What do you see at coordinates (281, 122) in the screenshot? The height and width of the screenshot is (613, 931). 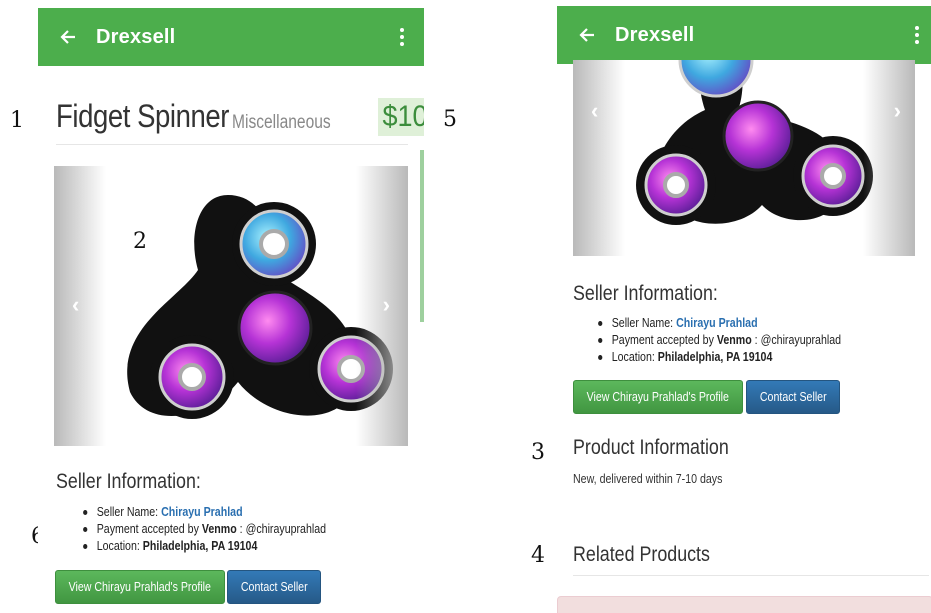 I see `product-category: Miscellaneous` at bounding box center [281, 122].